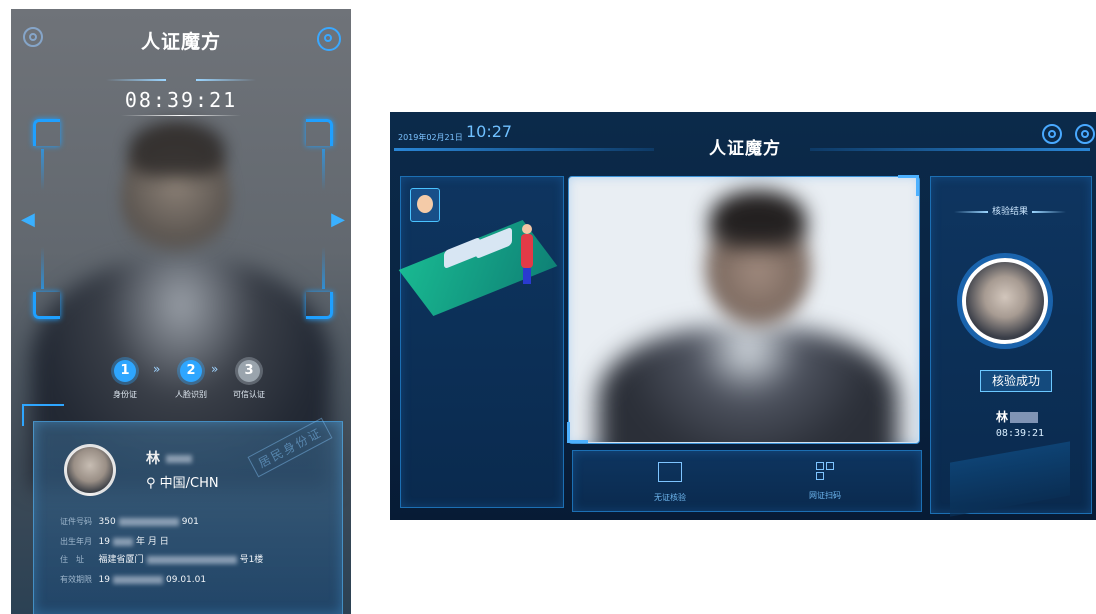 The image size is (1096, 614). What do you see at coordinates (154, 459) in the screenshot?
I see `holder-name-text: 林` at bounding box center [154, 459].